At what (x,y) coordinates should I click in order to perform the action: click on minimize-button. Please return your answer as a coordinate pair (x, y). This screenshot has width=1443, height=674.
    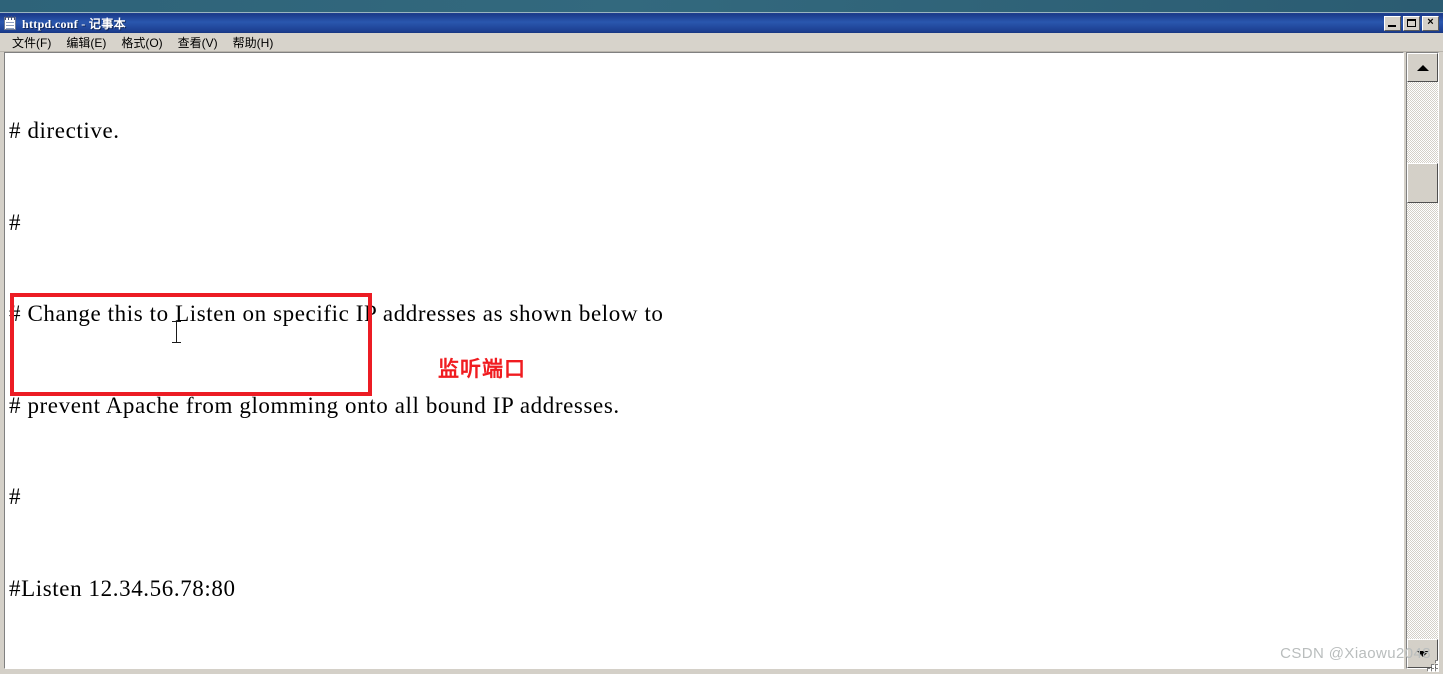
    Looking at the image, I should click on (1392, 23).